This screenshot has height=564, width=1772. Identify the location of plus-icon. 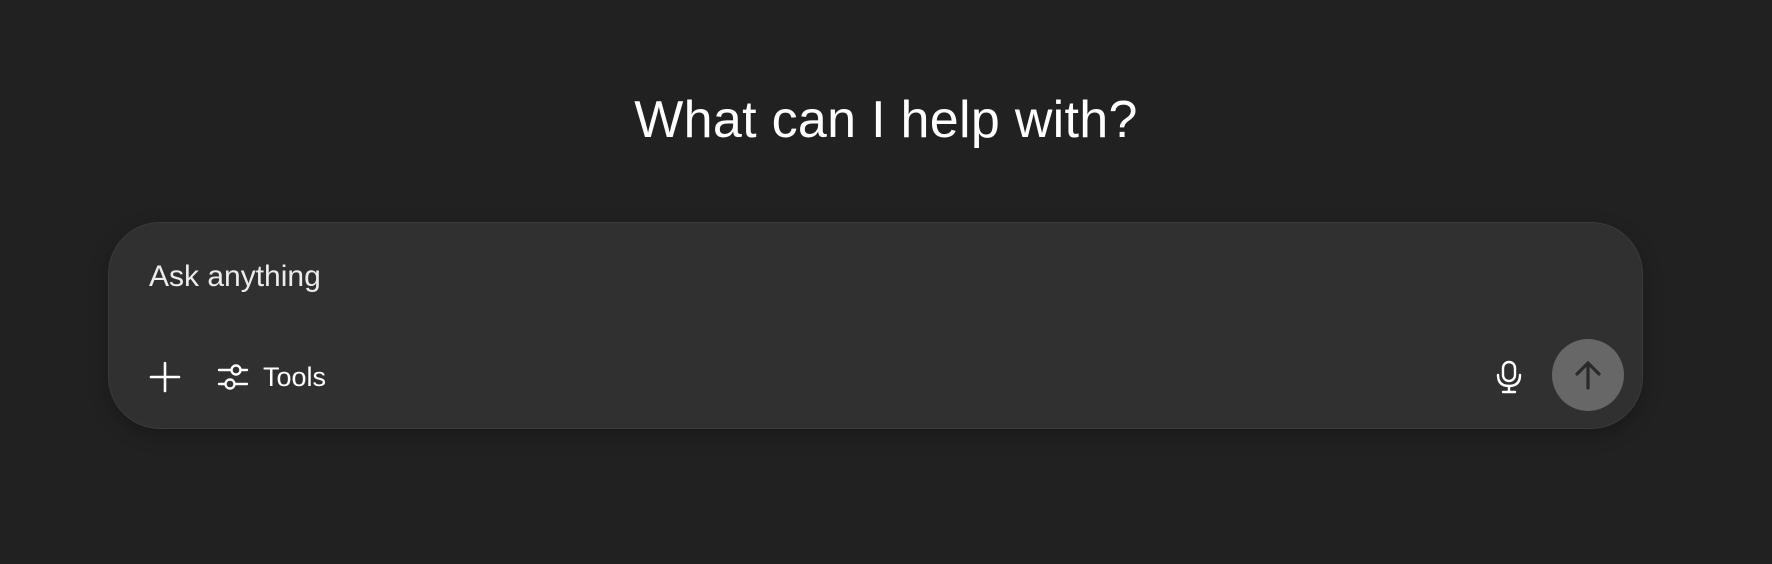
(165, 377).